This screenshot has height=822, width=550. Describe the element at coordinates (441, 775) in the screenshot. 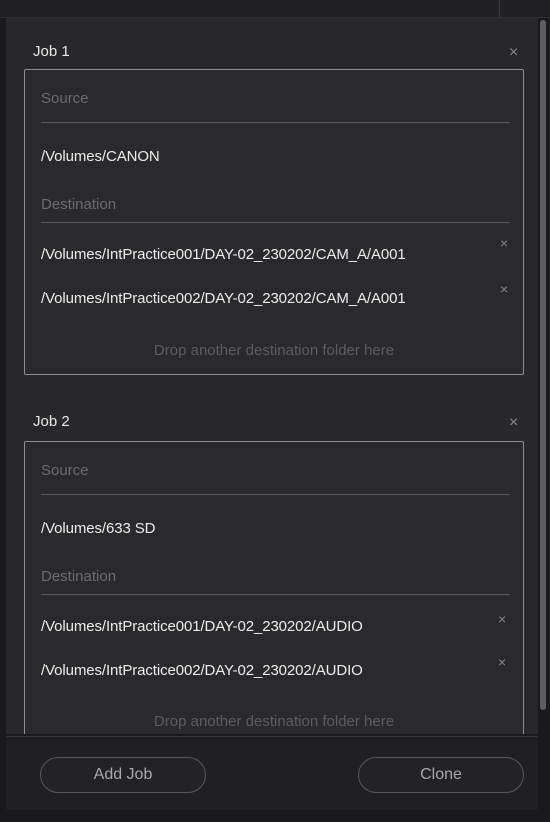

I see `clone-button: Clone` at that location.